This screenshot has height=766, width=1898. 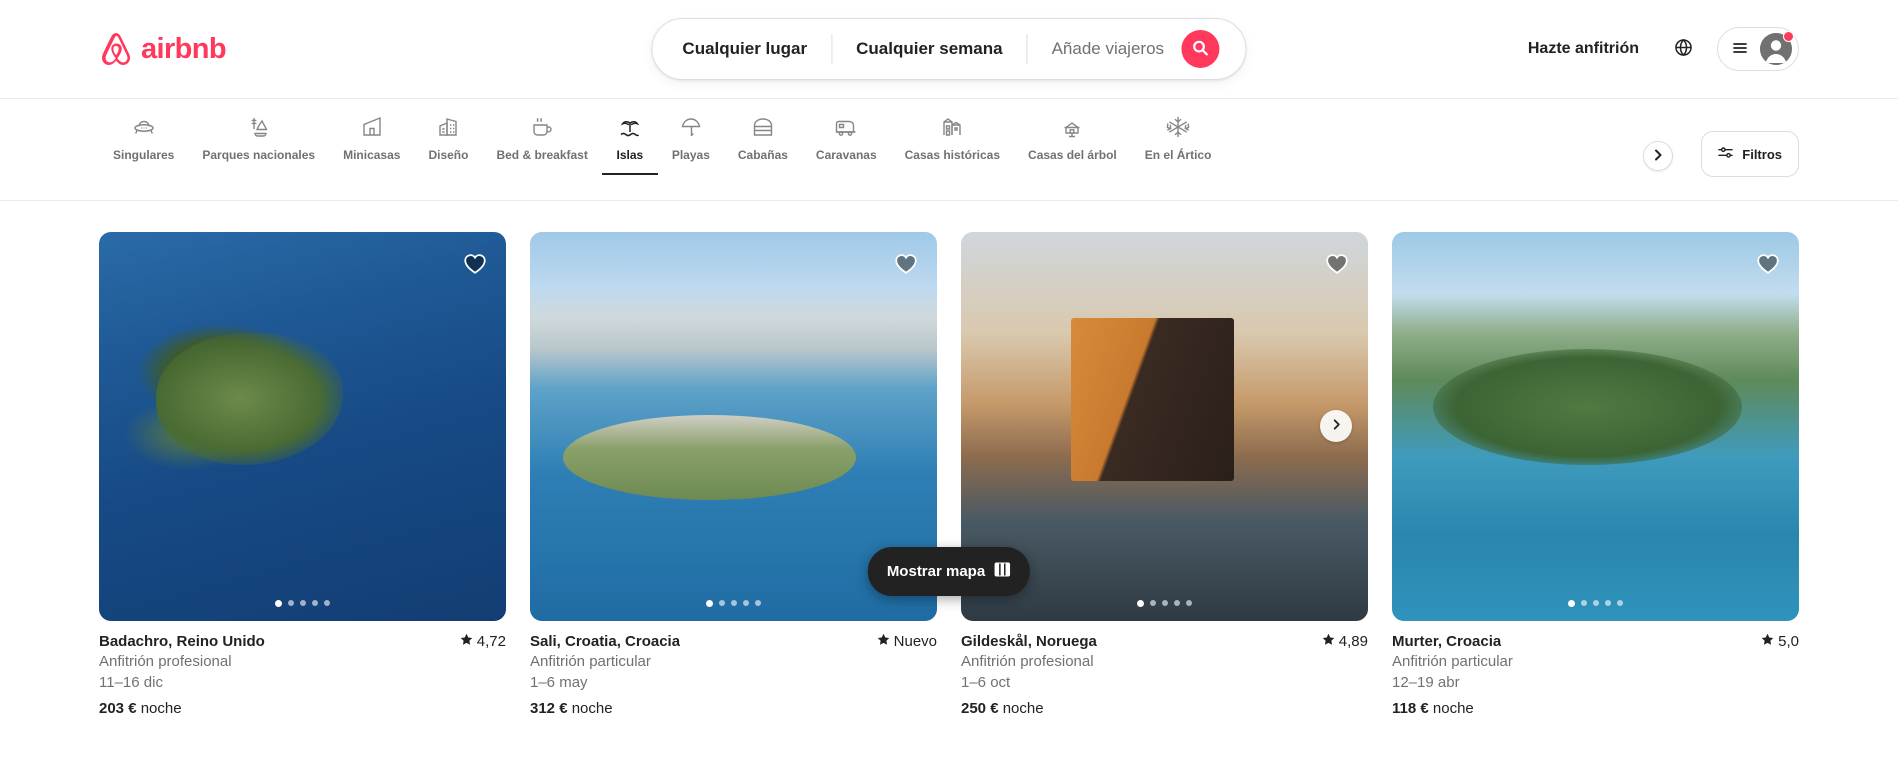 I want to click on listing-dates: 1–6 may, so click(x=559, y=682).